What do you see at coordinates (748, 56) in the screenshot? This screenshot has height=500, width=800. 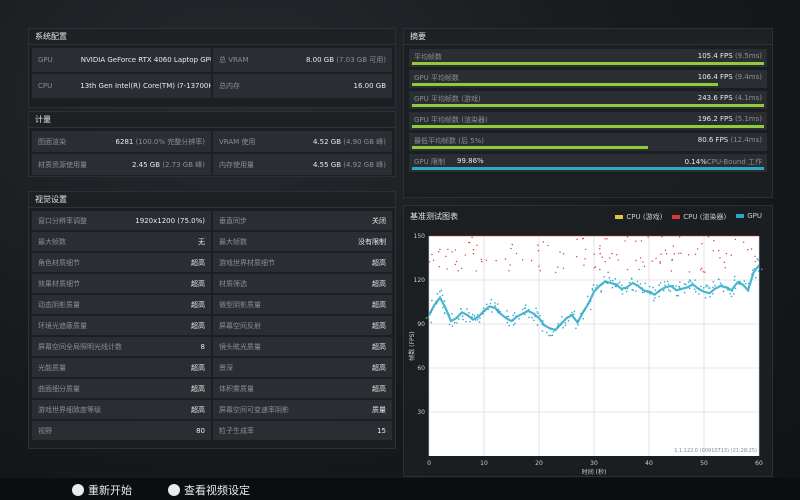 I see `summary-sub: (9.5ms)` at bounding box center [748, 56].